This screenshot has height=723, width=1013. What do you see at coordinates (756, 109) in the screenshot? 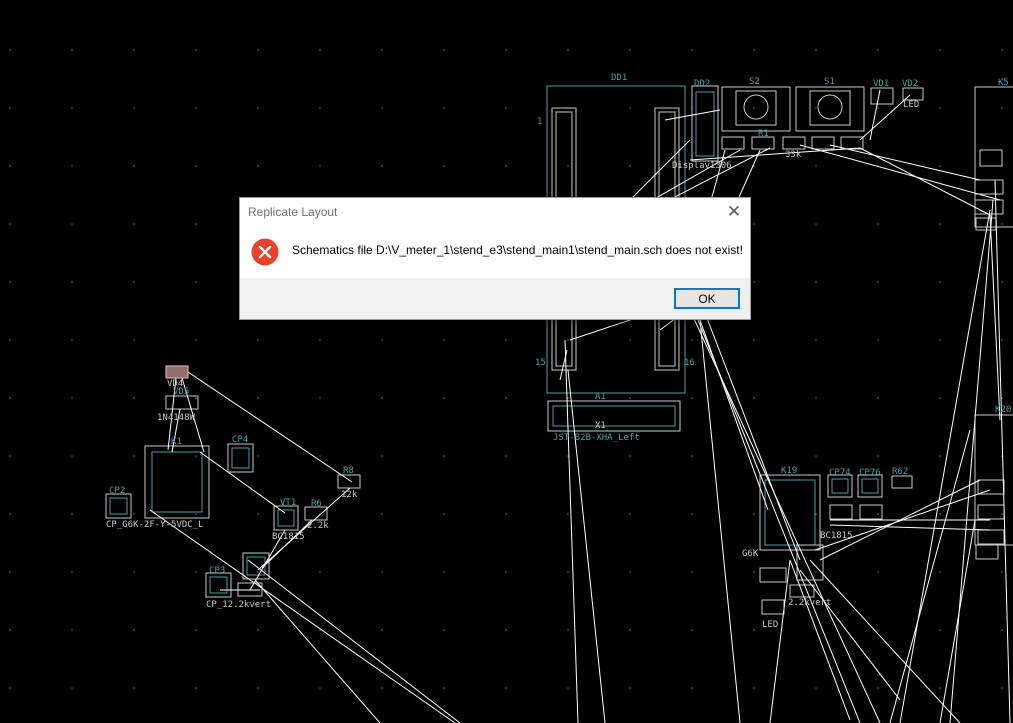
I see `footprint-s2` at bounding box center [756, 109].